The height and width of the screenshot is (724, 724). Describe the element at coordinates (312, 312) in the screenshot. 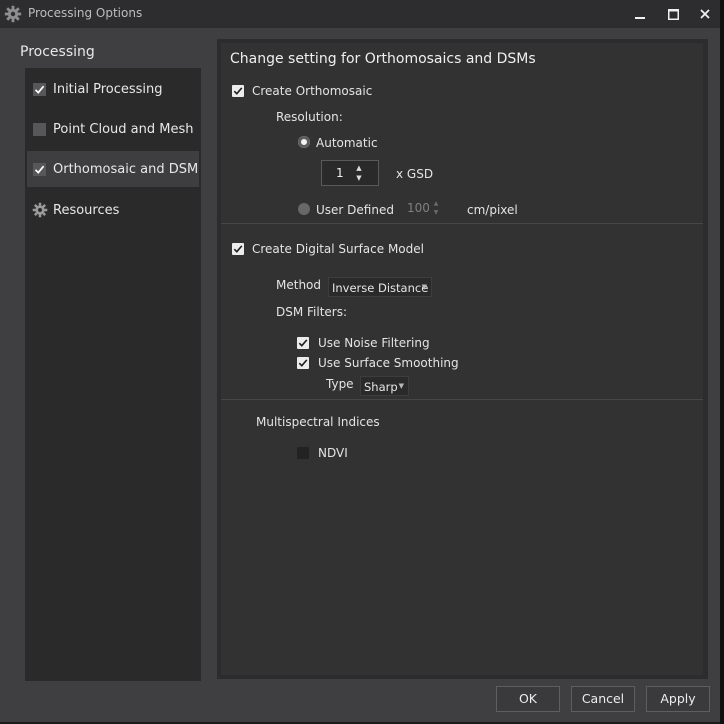

I see `dsm-filters-label: DSM Filters:` at that location.